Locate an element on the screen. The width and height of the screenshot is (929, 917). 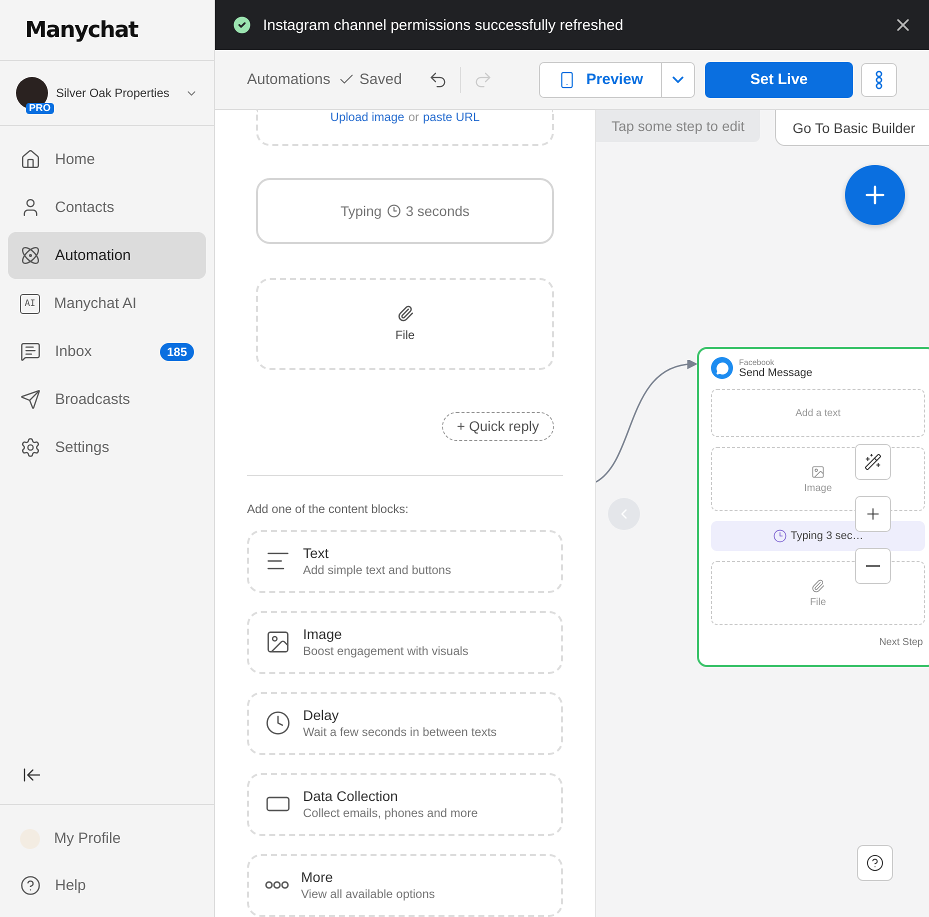
nav-label: Inbox is located at coordinates (74, 351).